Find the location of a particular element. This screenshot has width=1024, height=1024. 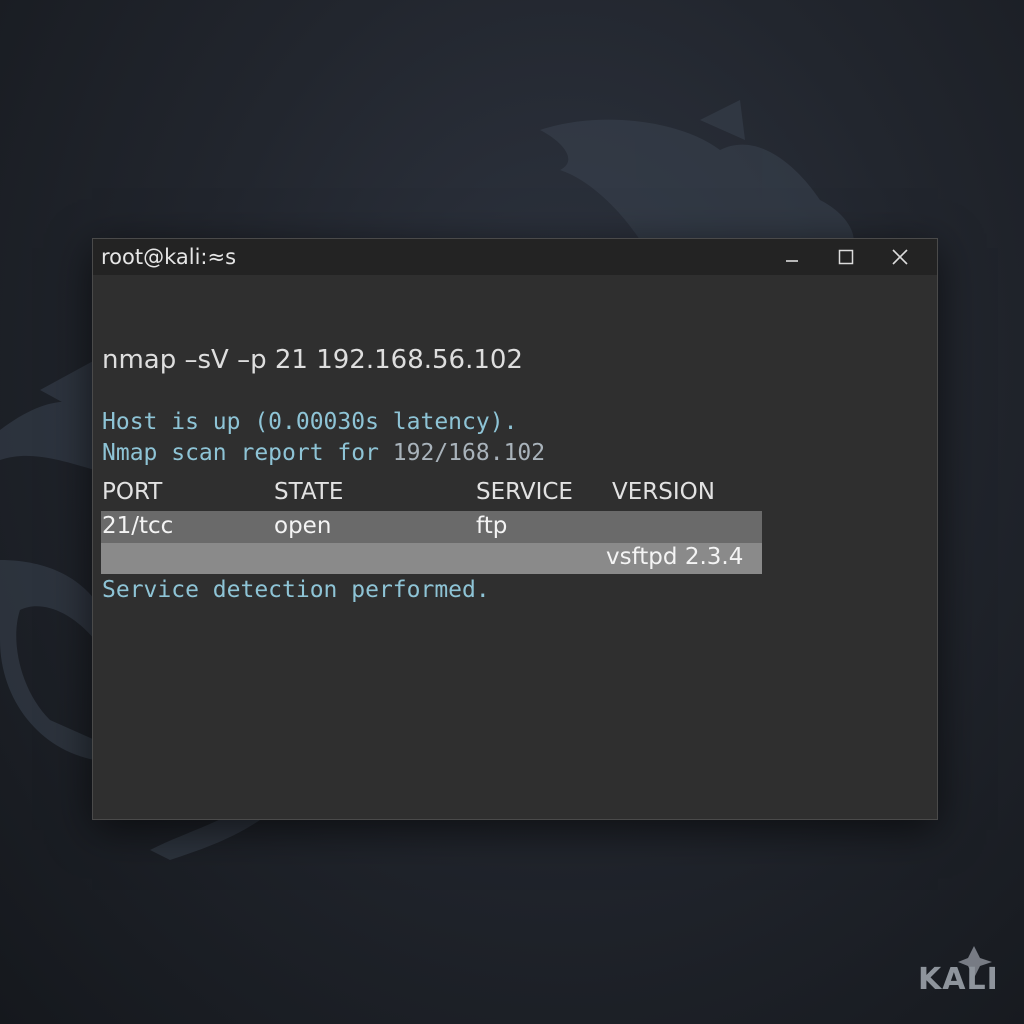

results-row-version: vsftpd 2.3.4 is located at coordinates (431, 558).